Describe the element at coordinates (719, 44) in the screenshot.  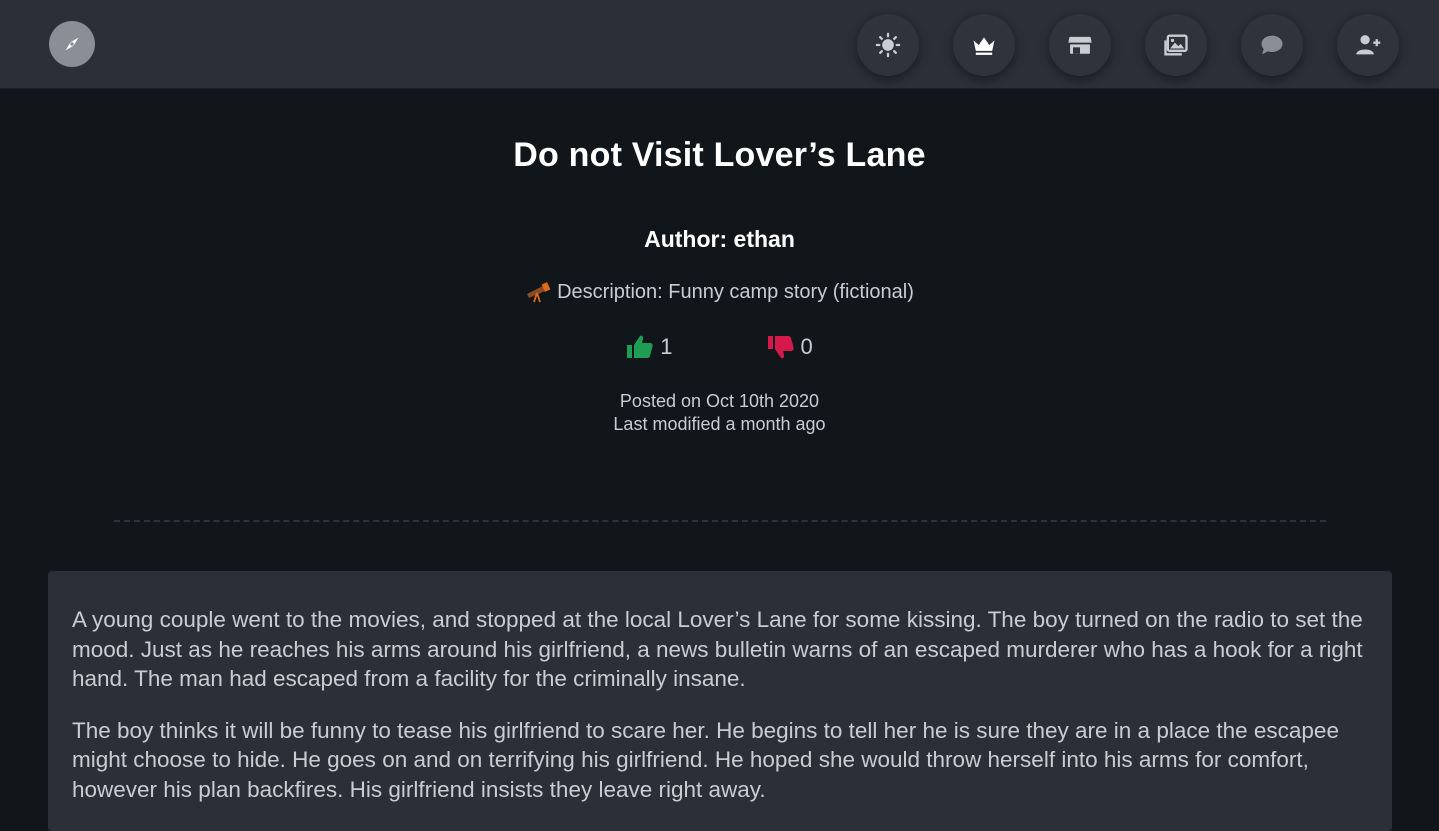
I see `top-navbar` at that location.